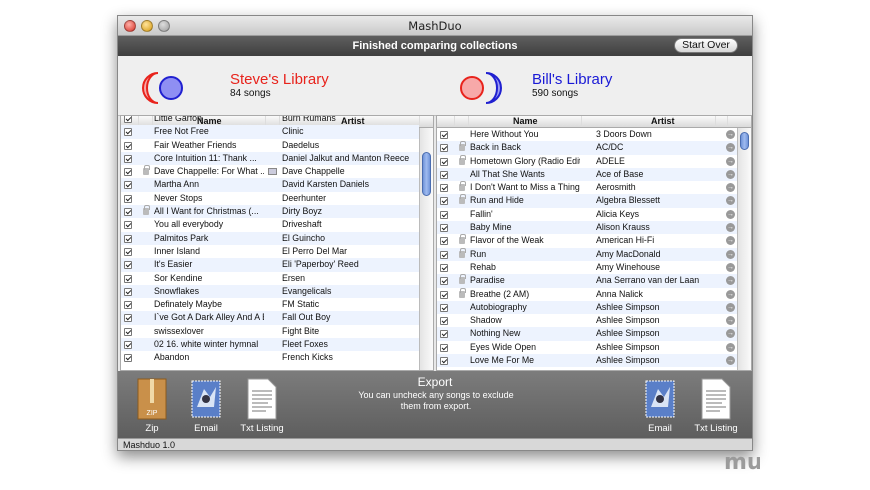  Describe the element at coordinates (587, 201) in the screenshot. I see `table-row: Run and Hide Algebra Blessett →` at that location.